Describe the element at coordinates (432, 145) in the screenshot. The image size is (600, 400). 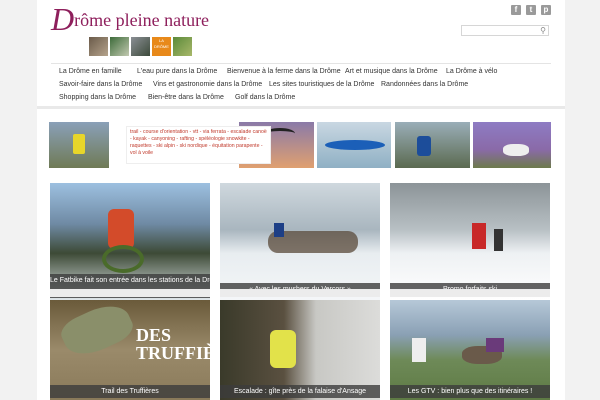
I see `banner-photo-climb` at that location.